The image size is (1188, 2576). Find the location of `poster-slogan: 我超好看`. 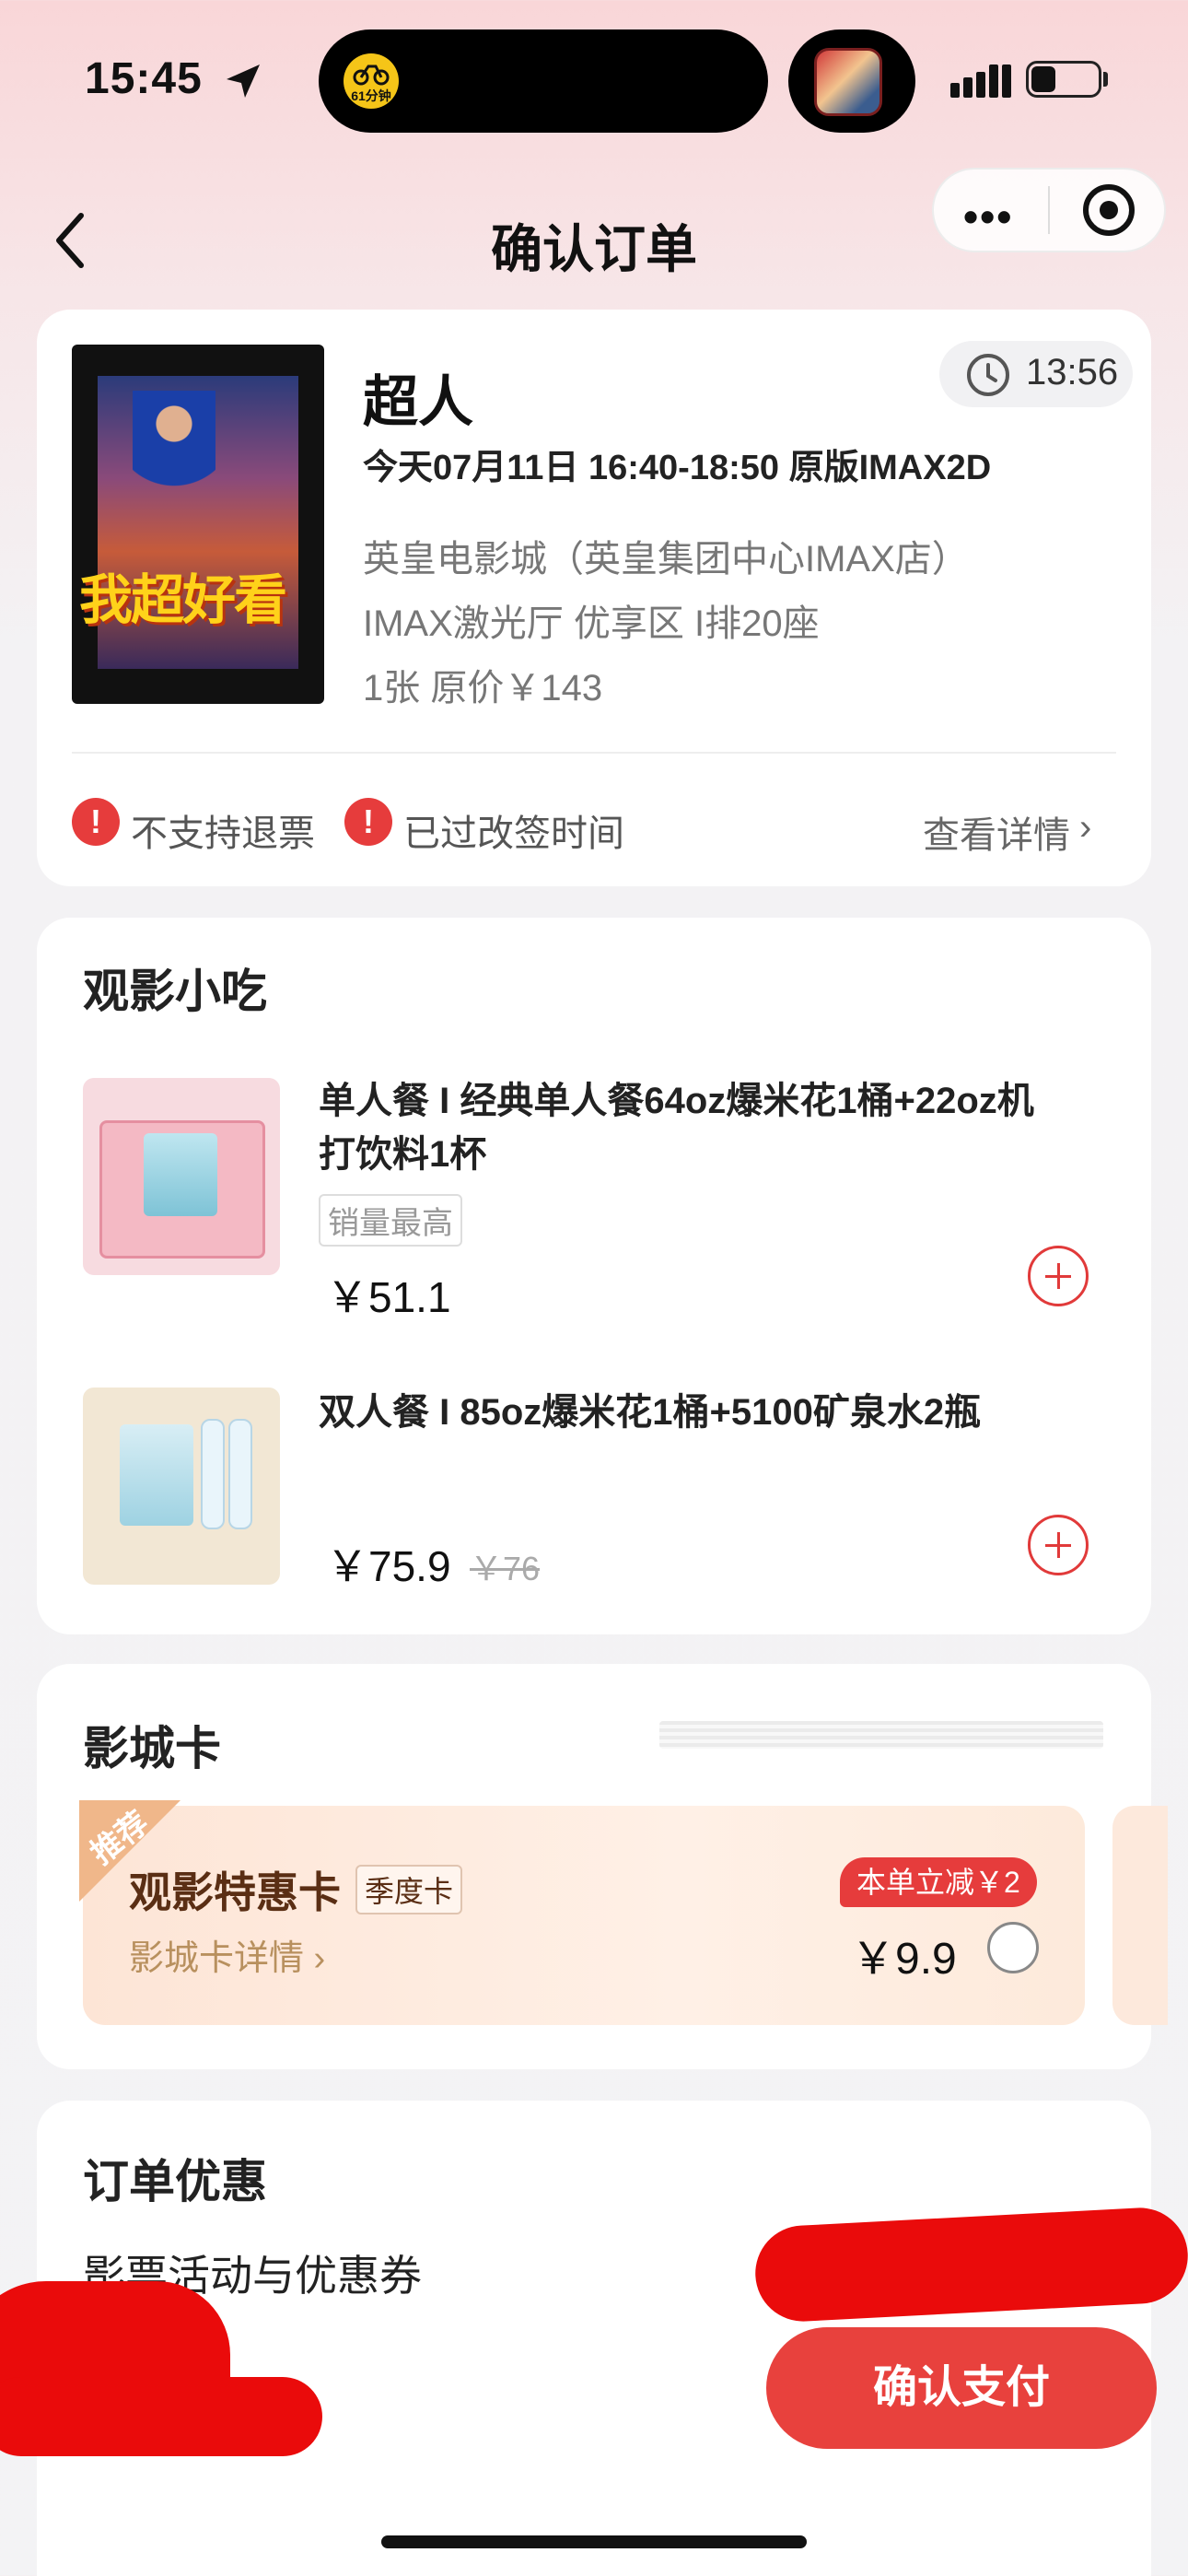

poster-slogan: 我超好看 is located at coordinates (183, 600).